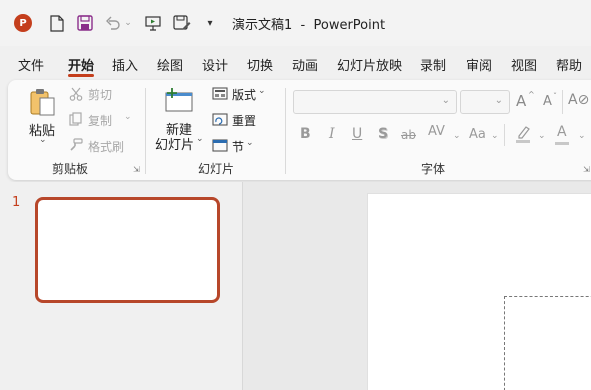 This screenshot has height=390, width=591. I want to click on reset-icon, so click(220, 119).